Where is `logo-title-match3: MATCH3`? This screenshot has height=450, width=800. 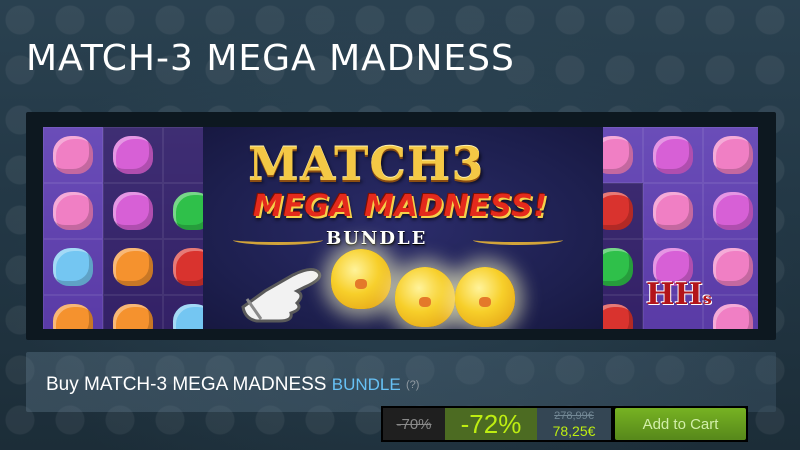 logo-title-match3: MATCH3 is located at coordinates (366, 164).